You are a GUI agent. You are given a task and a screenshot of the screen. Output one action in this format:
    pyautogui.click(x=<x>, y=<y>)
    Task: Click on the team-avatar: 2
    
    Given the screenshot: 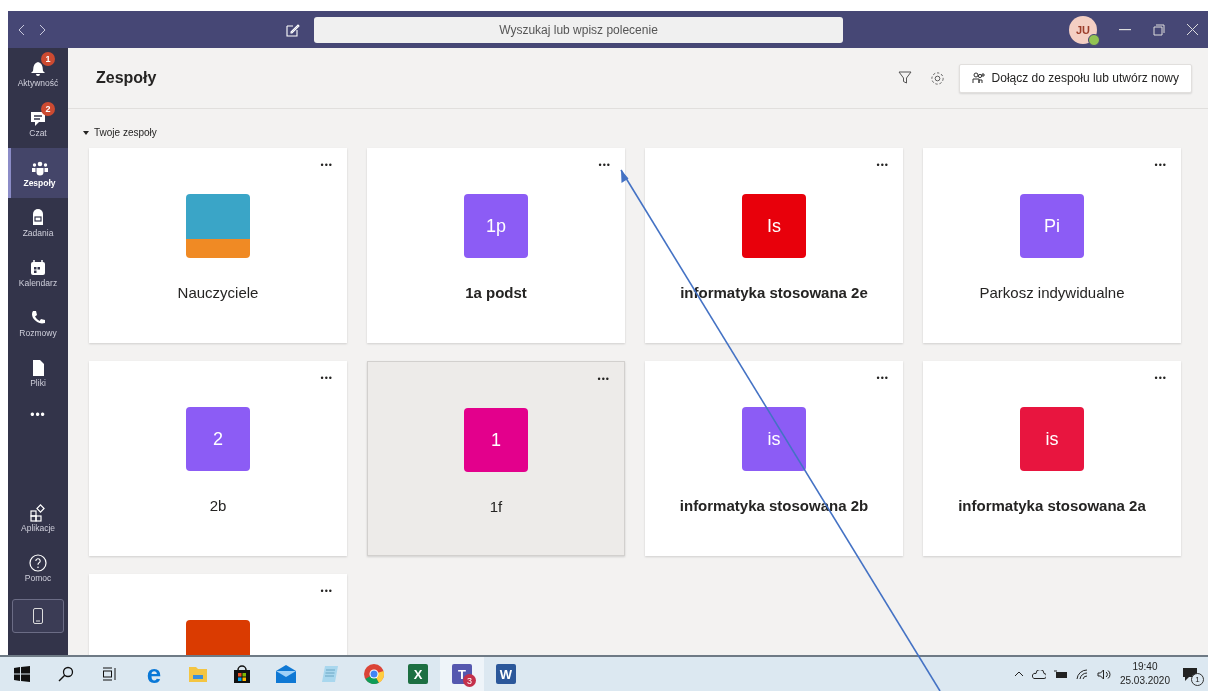 What is the action you would take?
    pyautogui.click(x=218, y=439)
    